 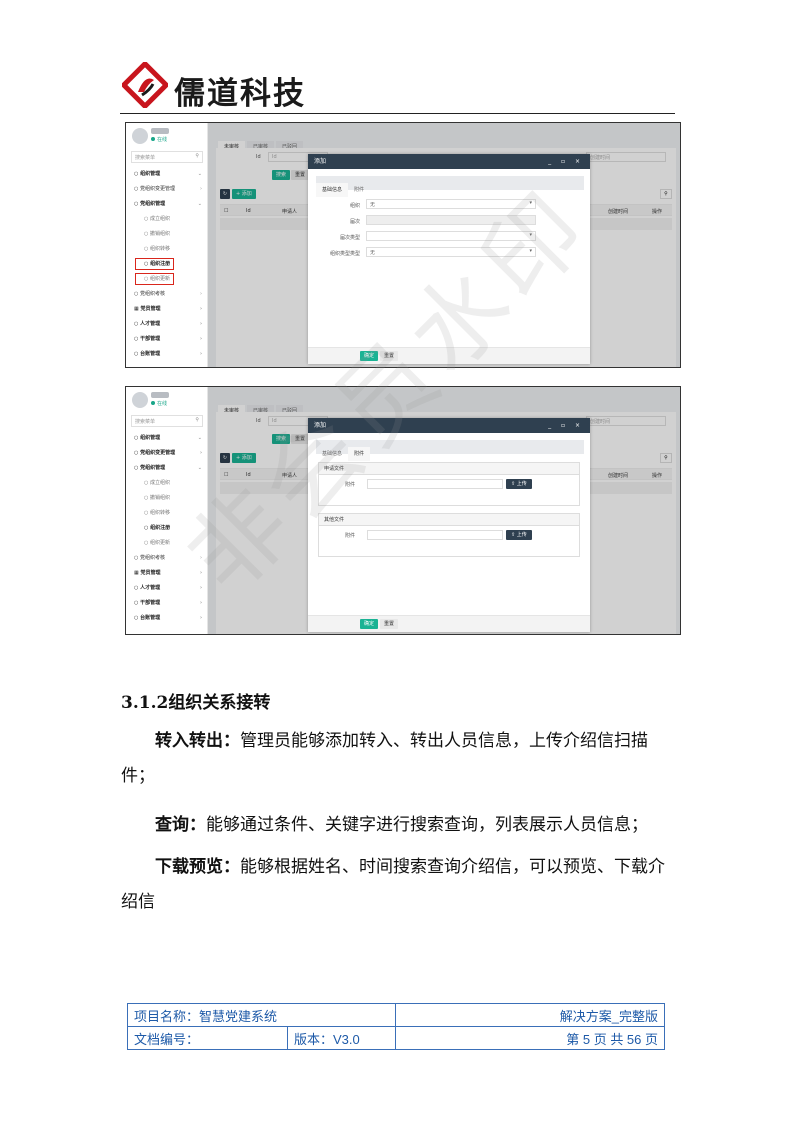 I want to click on field-org: 组织无 ▾, so click(x=449, y=205).